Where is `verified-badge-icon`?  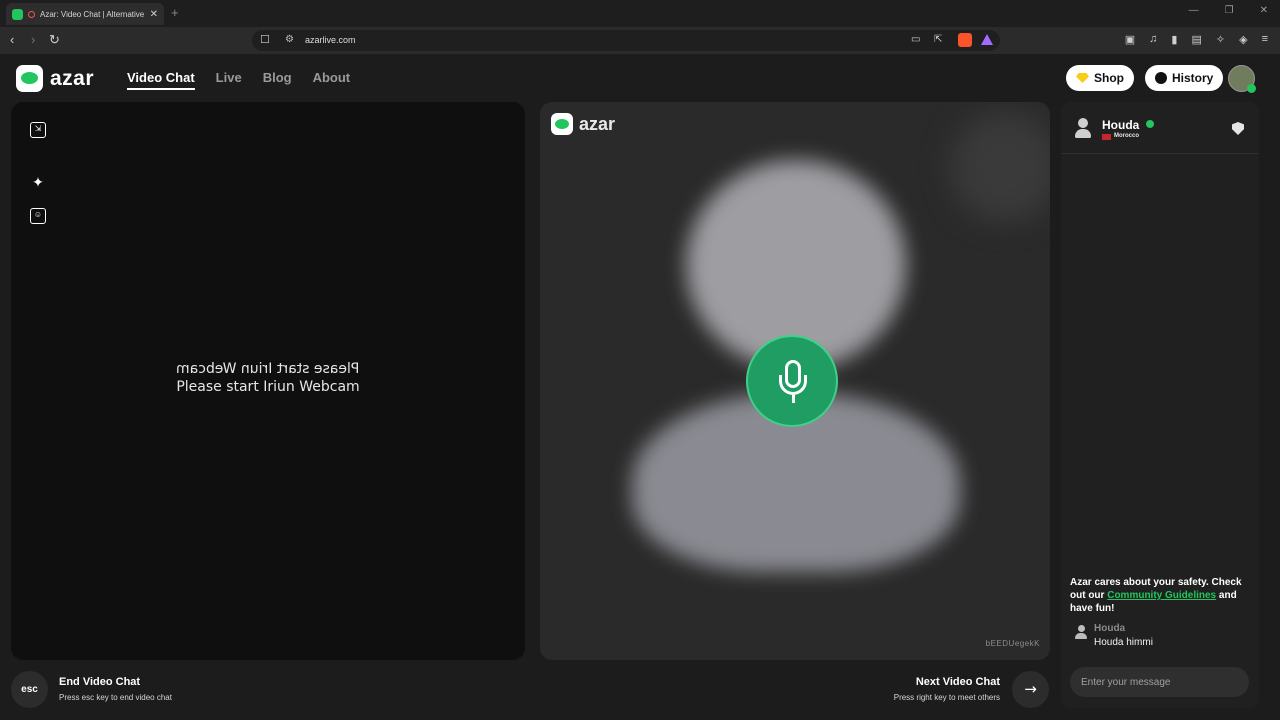 verified-badge-icon is located at coordinates (1150, 124).